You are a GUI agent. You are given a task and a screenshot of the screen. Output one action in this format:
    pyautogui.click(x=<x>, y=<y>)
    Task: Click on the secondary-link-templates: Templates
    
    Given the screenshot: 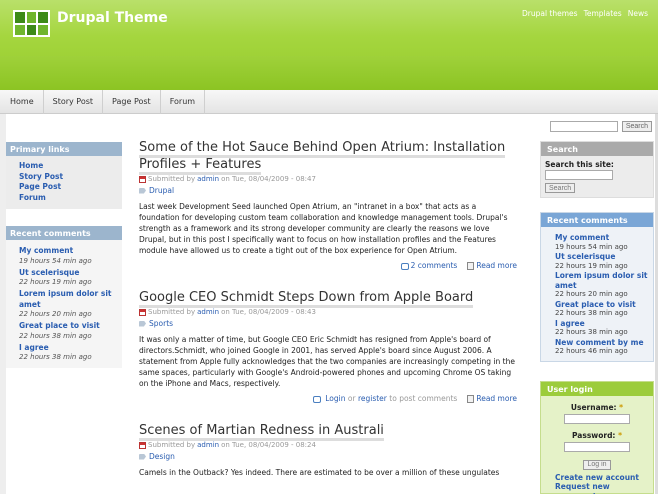 What is the action you would take?
    pyautogui.click(x=603, y=13)
    